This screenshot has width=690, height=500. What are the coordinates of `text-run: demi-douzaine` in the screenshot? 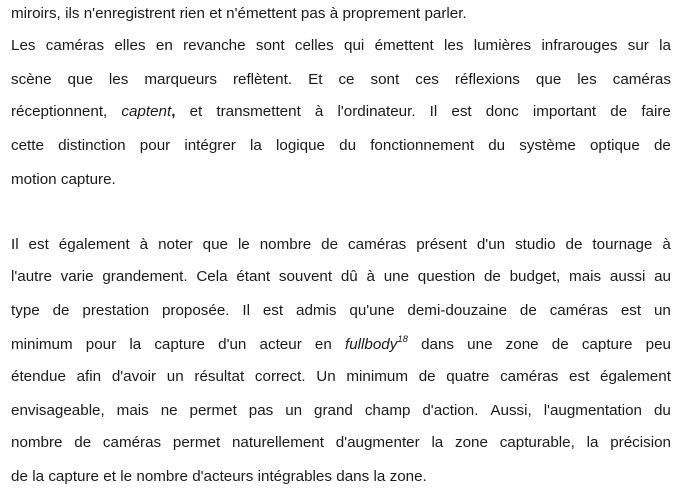 It's located at (457, 310).